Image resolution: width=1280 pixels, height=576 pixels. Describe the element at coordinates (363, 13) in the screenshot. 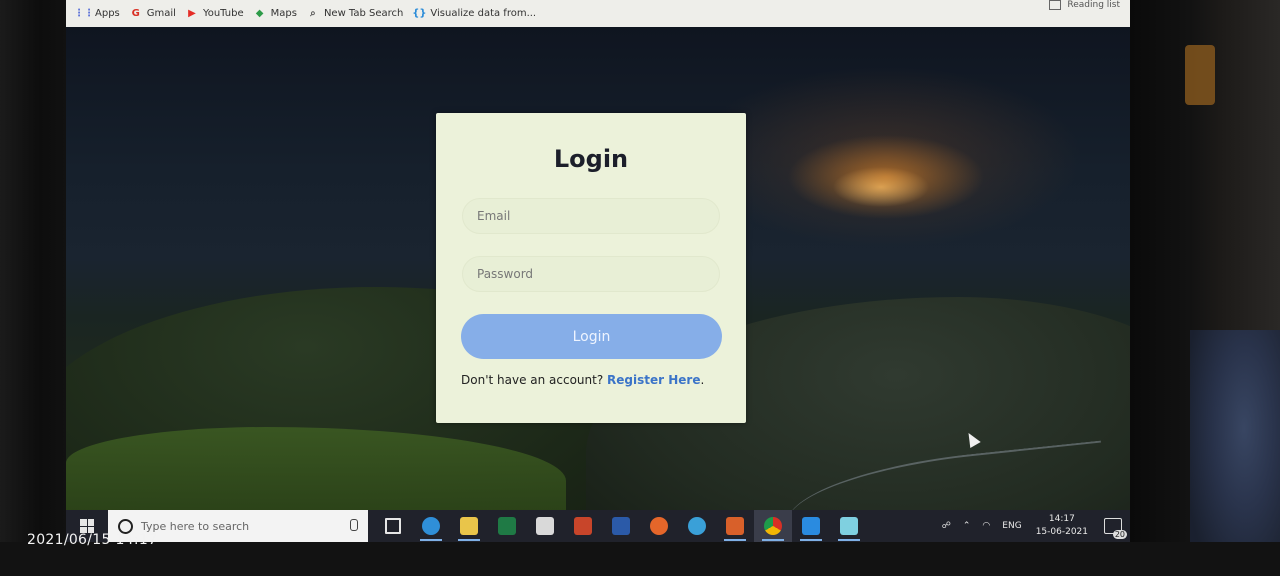

I see `bookmark-label: New Tab Search` at that location.